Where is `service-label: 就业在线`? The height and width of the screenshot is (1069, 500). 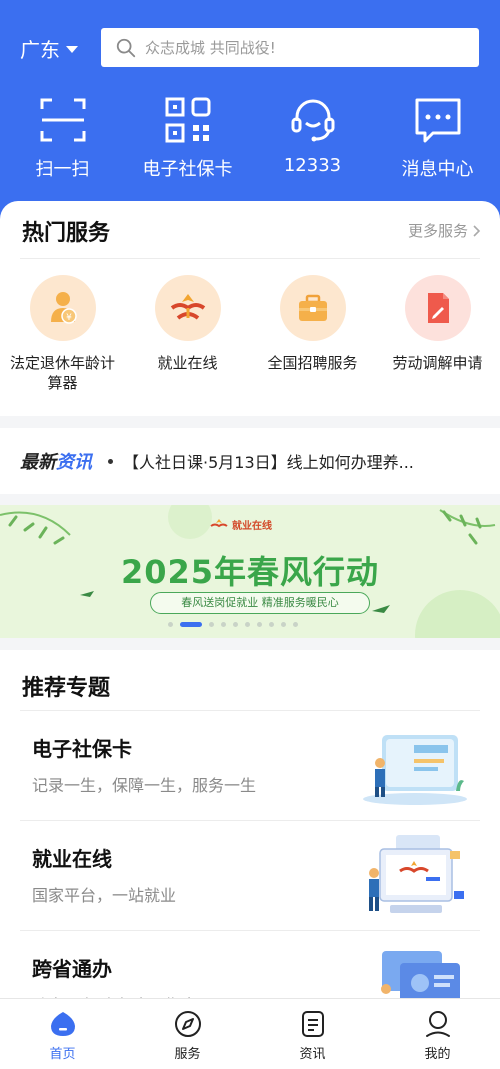
service-label: 就业在线 is located at coordinates (187, 363).